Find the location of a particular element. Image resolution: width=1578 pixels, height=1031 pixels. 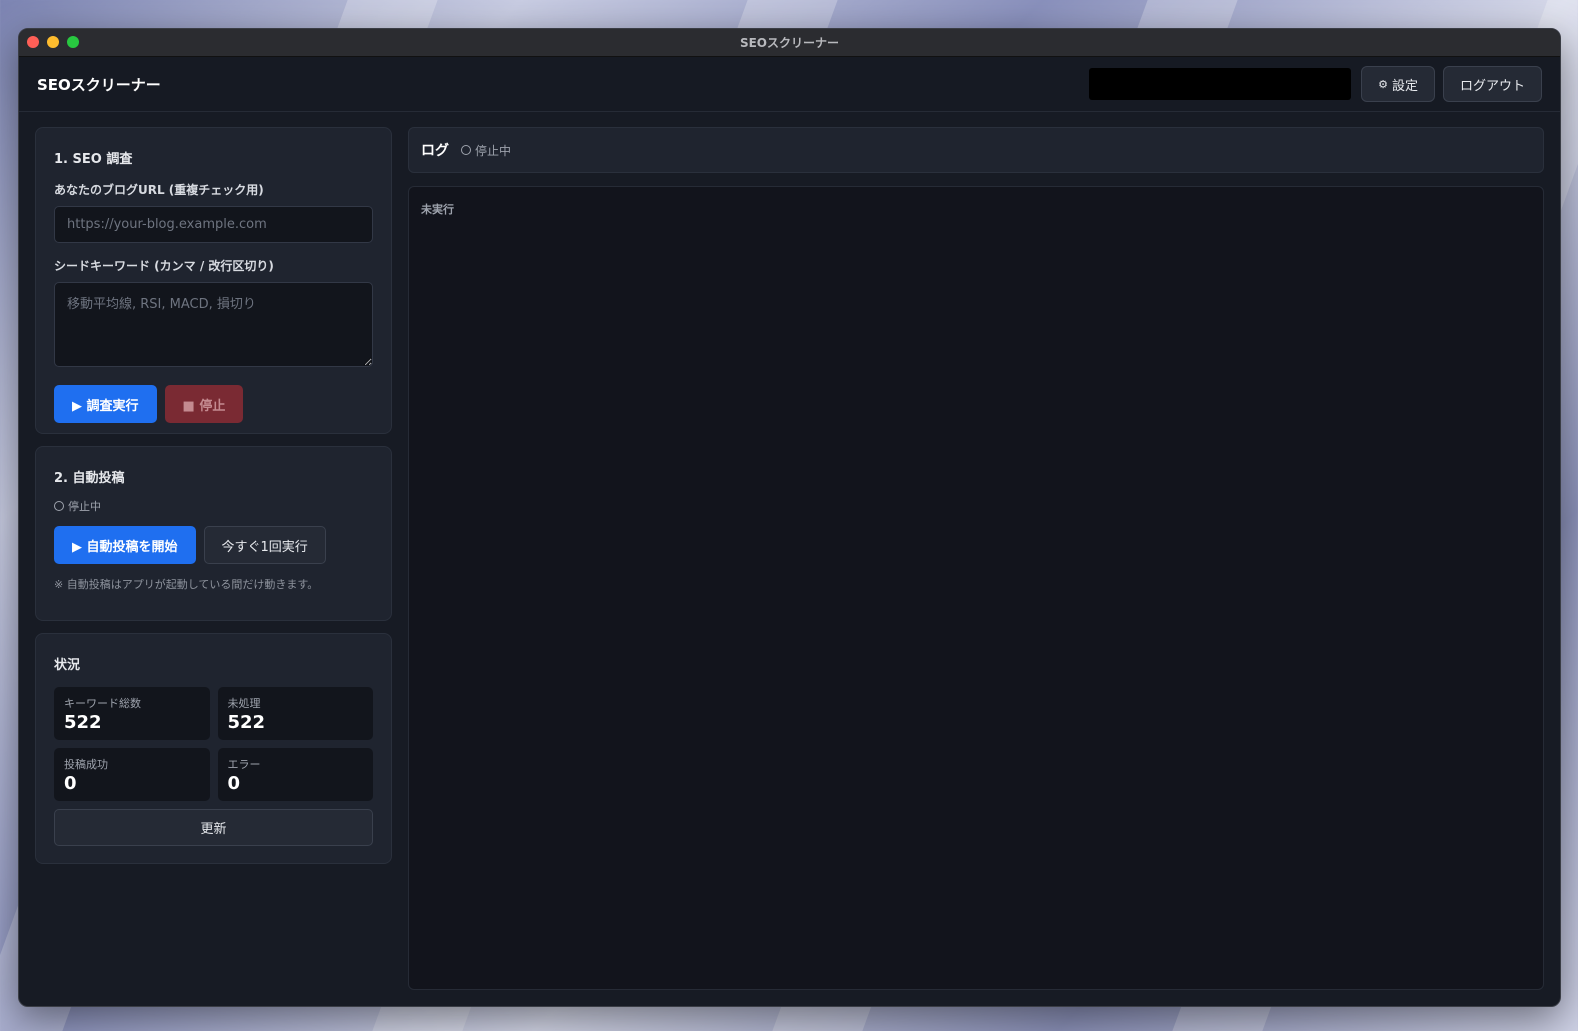

app-header: SEOスクリーナー ⚙ 設定 ログアウト is located at coordinates (789, 84).